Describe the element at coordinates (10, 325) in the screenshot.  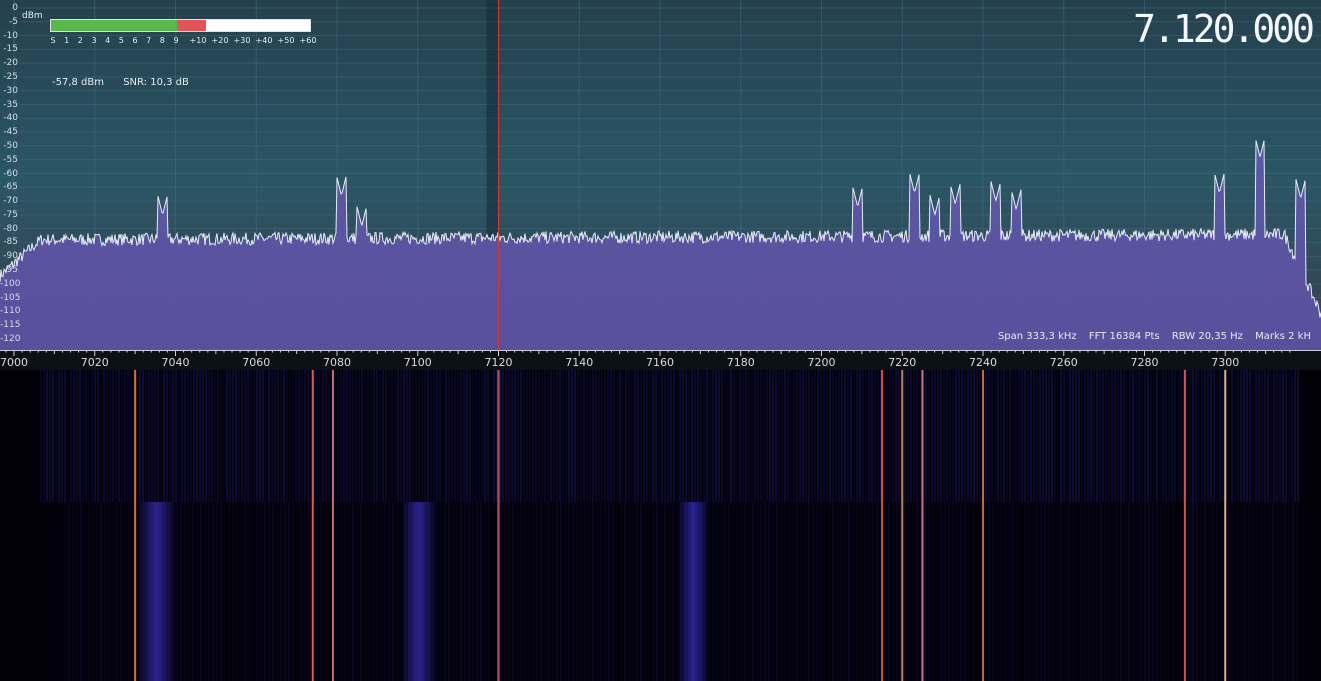
I see `dbm-tick-label: -115` at that location.